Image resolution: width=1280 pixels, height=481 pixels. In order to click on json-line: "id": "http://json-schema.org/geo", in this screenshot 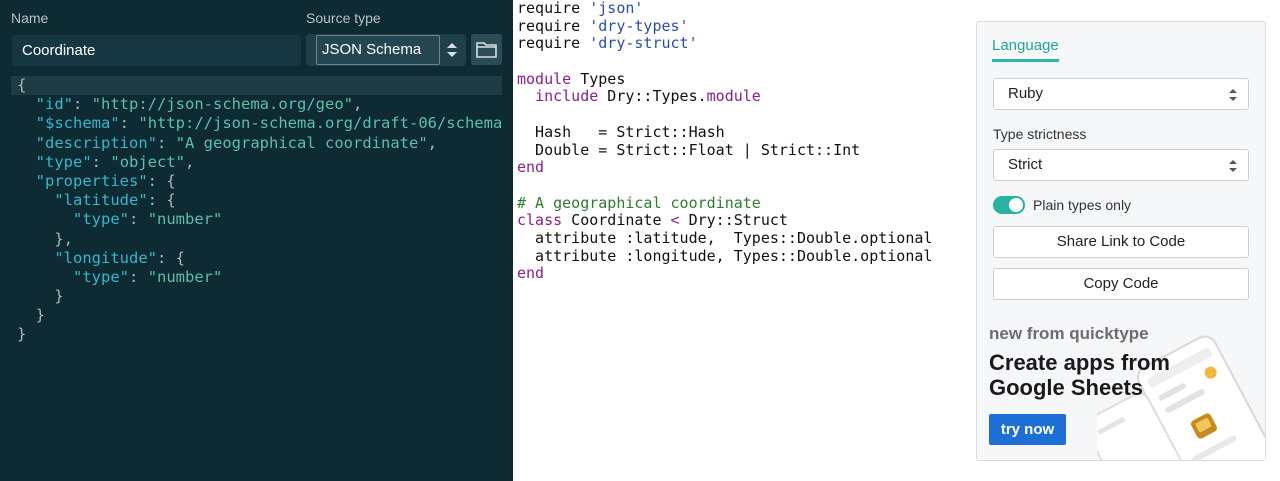, I will do `click(199, 104)`.